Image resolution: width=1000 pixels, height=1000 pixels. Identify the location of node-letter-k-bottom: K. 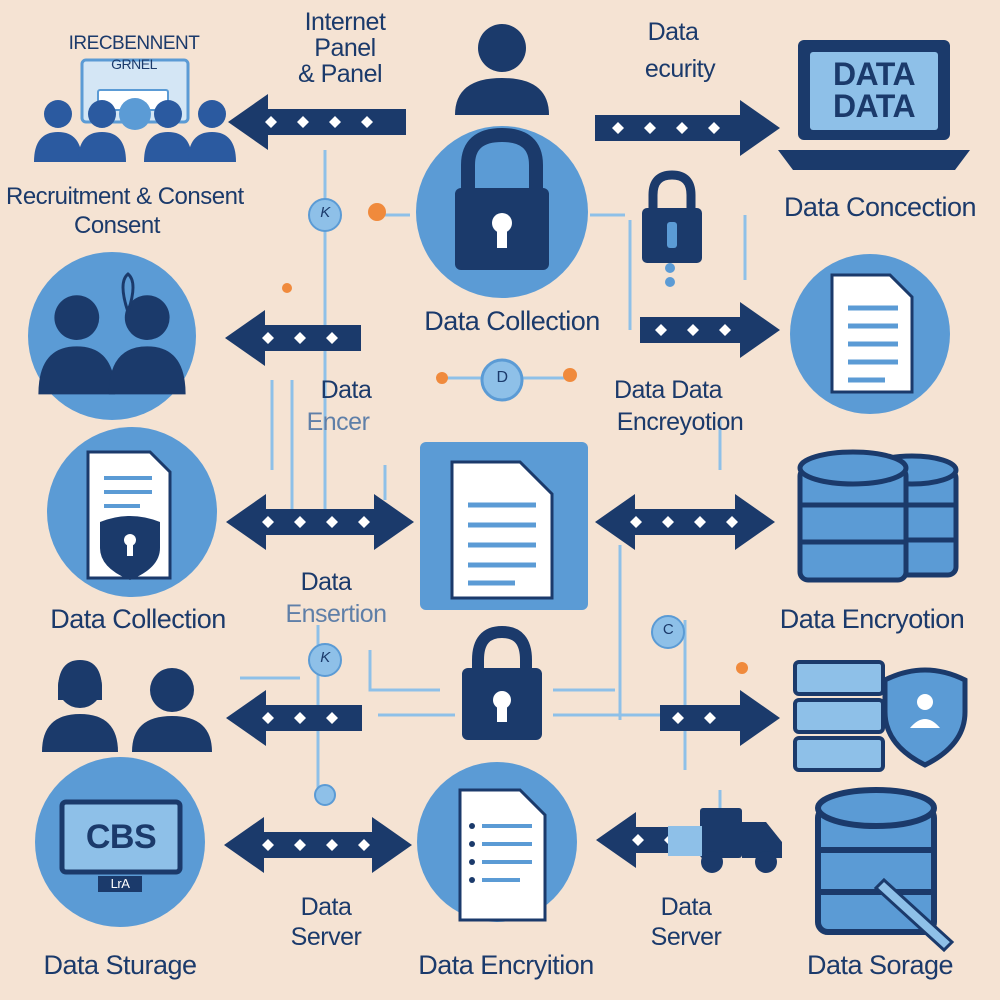
(325, 657).